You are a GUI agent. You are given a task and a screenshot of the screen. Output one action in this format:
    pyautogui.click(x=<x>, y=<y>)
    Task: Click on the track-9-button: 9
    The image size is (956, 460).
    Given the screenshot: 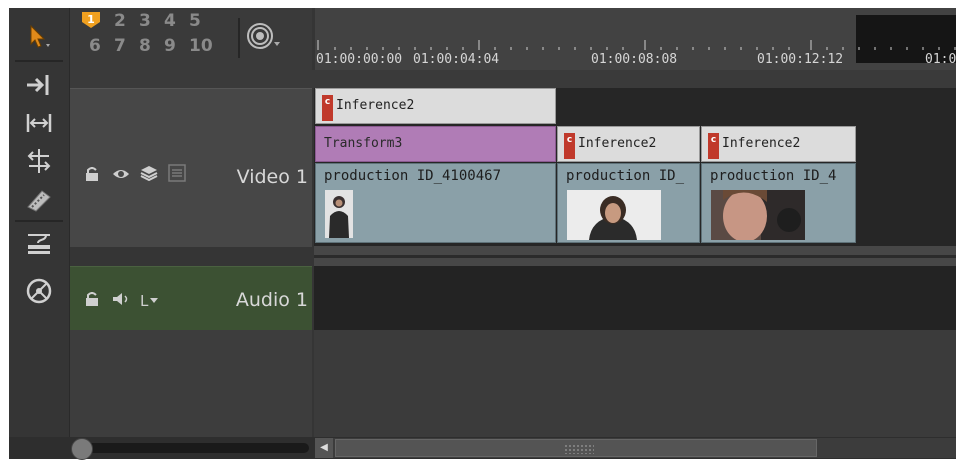 What is the action you would take?
    pyautogui.click(x=170, y=46)
    